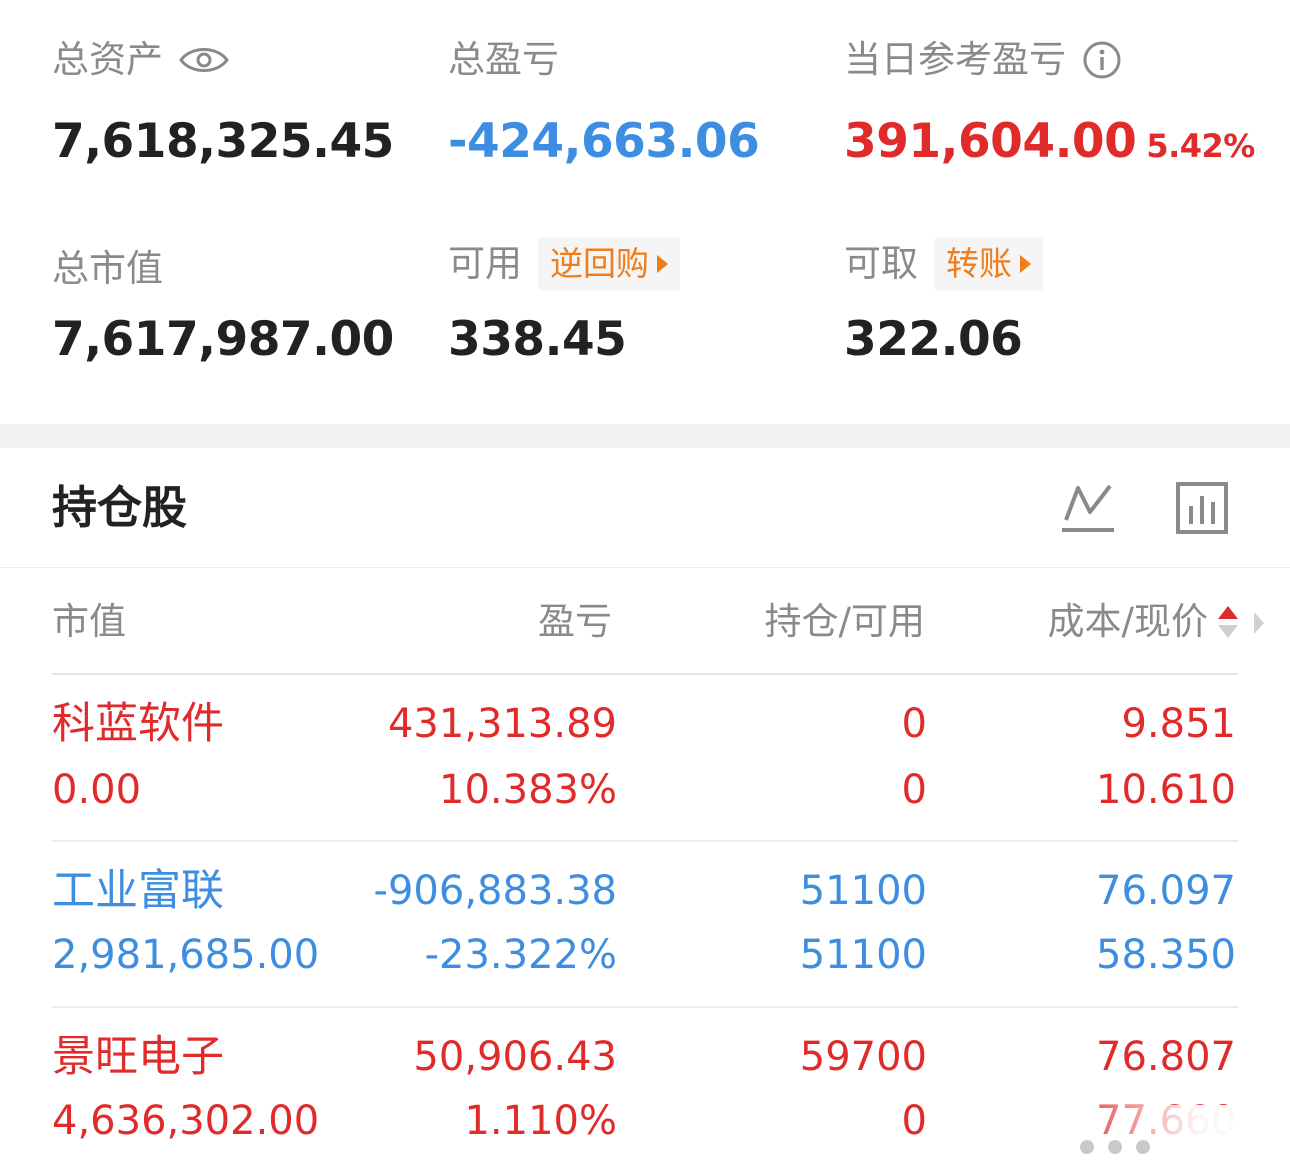  Describe the element at coordinates (1202, 508) in the screenshot. I see `bar-chart-icon` at that location.